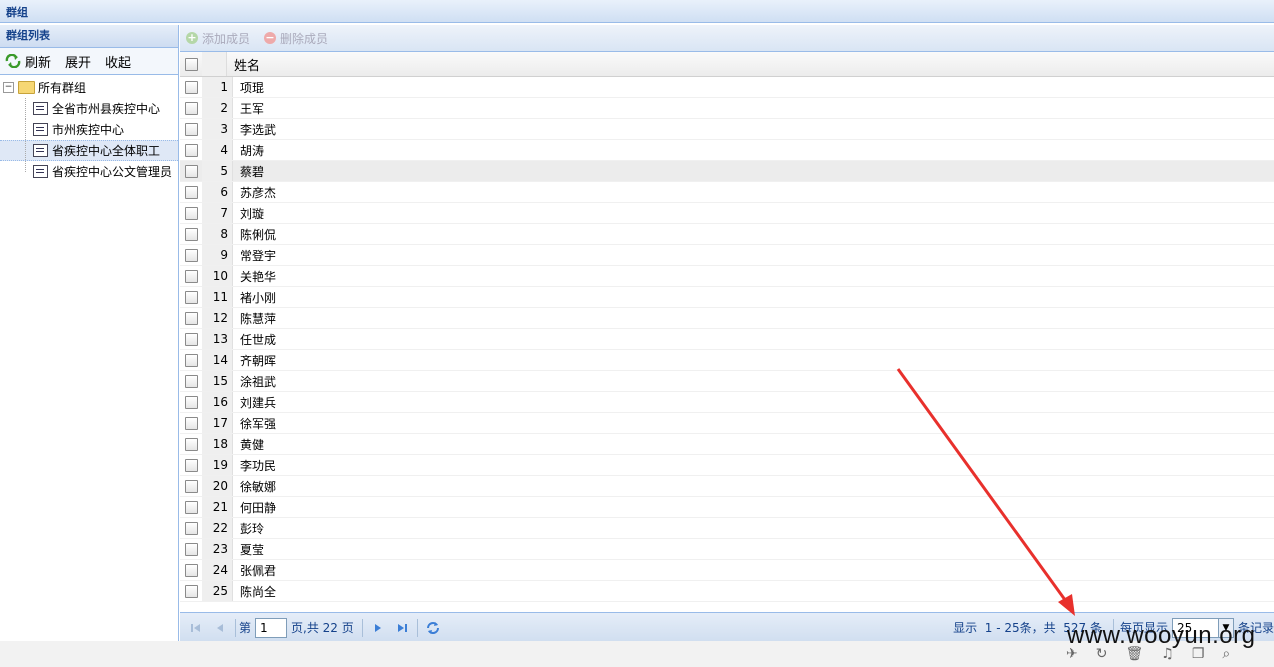  What do you see at coordinates (727, 87) in the screenshot?
I see `table-row: 1 项琨` at bounding box center [727, 87].